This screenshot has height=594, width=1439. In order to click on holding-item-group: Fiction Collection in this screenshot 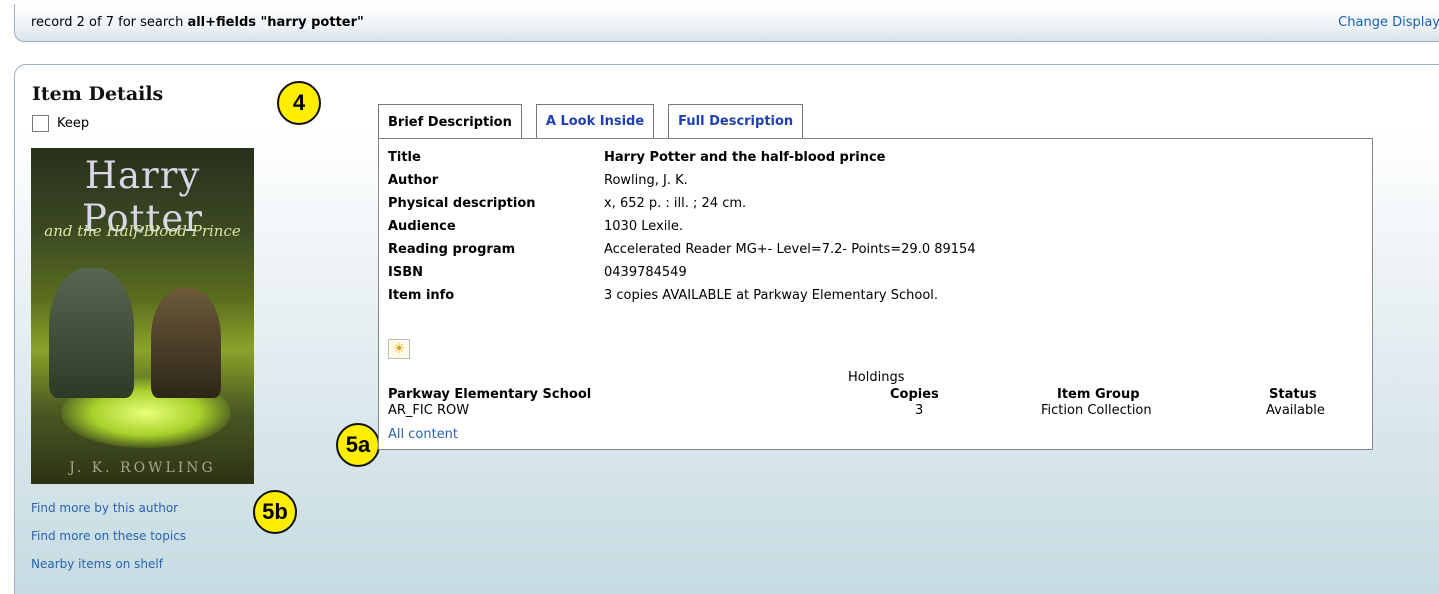, I will do `click(1096, 410)`.